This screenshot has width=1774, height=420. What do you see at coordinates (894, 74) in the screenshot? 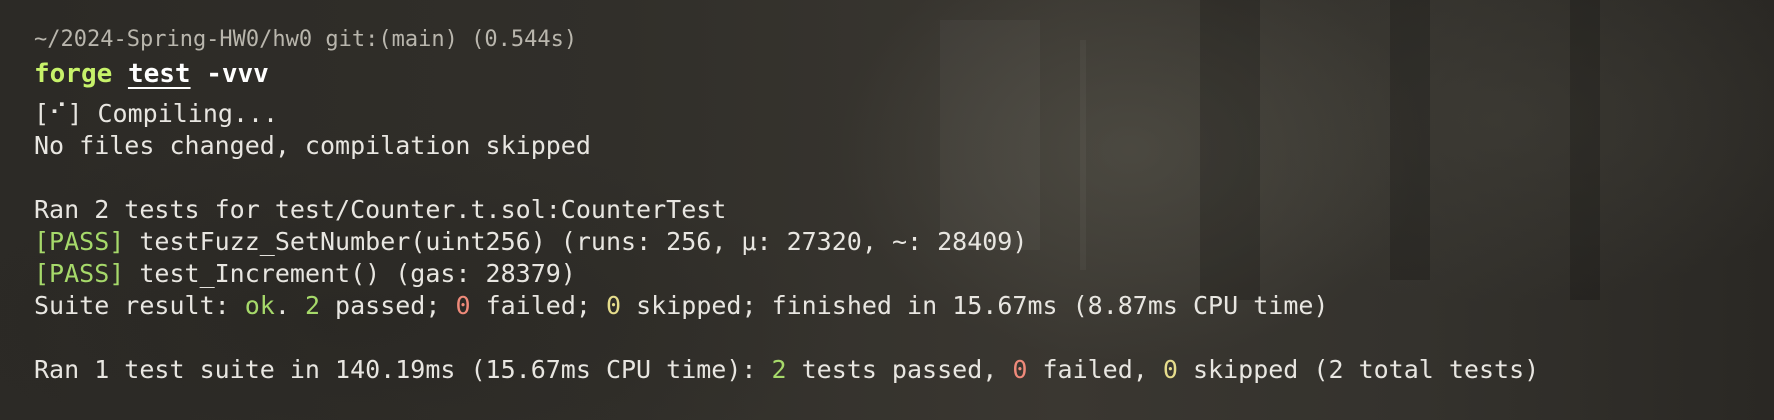
I see `command-line: forge test -vvv` at bounding box center [894, 74].